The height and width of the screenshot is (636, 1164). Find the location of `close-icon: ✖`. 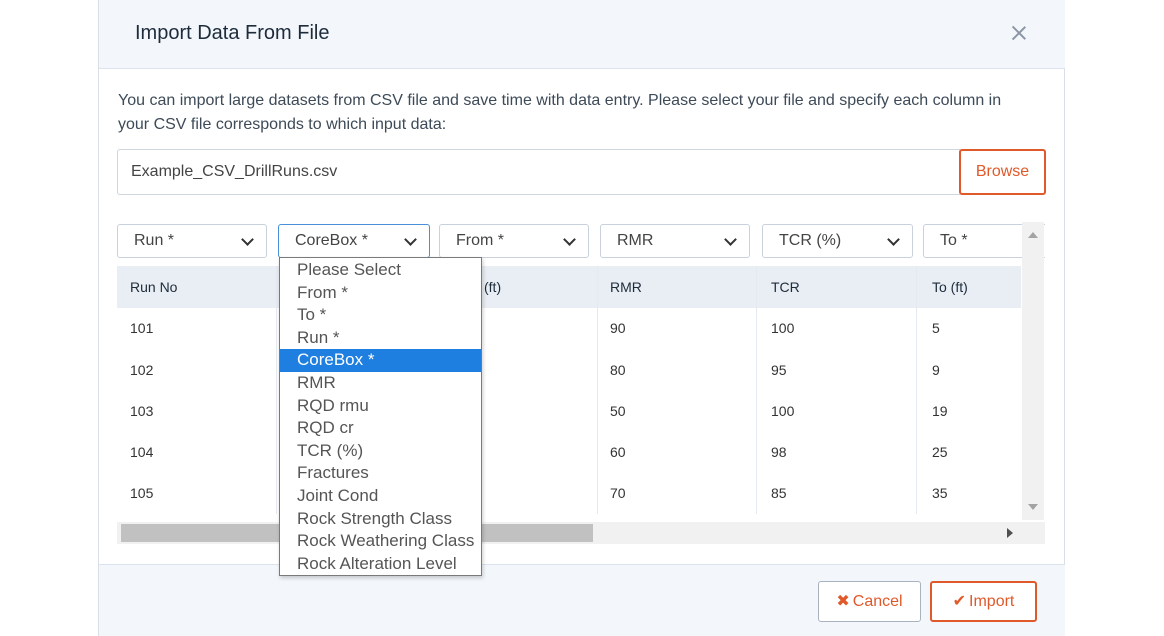

close-icon: ✖ is located at coordinates (843, 601).